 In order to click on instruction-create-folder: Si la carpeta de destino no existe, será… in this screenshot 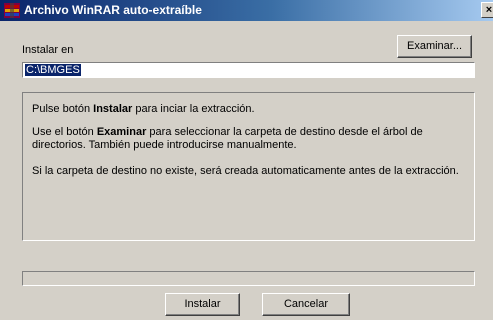, I will do `click(245, 171)`.